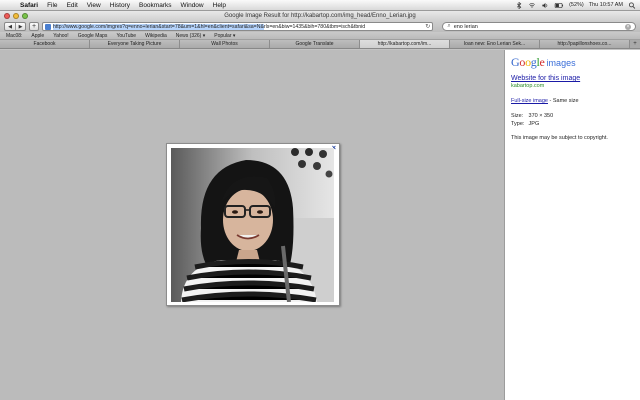 This screenshot has width=640, height=400. Describe the element at coordinates (528, 62) in the screenshot. I see `google-logo-word: Google` at that location.